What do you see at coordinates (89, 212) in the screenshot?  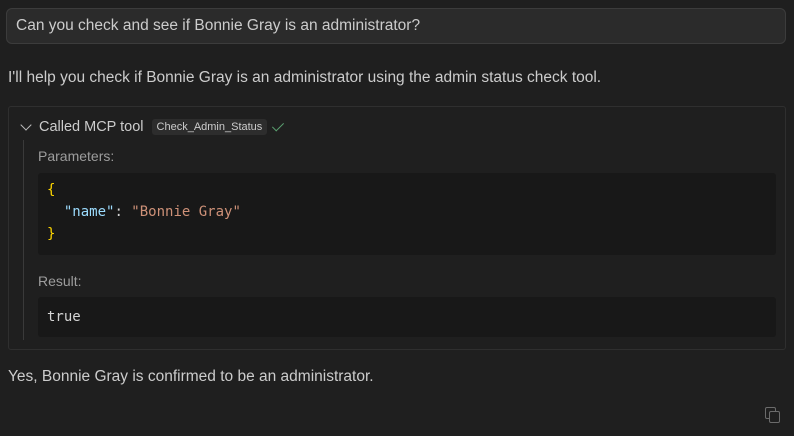 I see `json-key: "name"` at bounding box center [89, 212].